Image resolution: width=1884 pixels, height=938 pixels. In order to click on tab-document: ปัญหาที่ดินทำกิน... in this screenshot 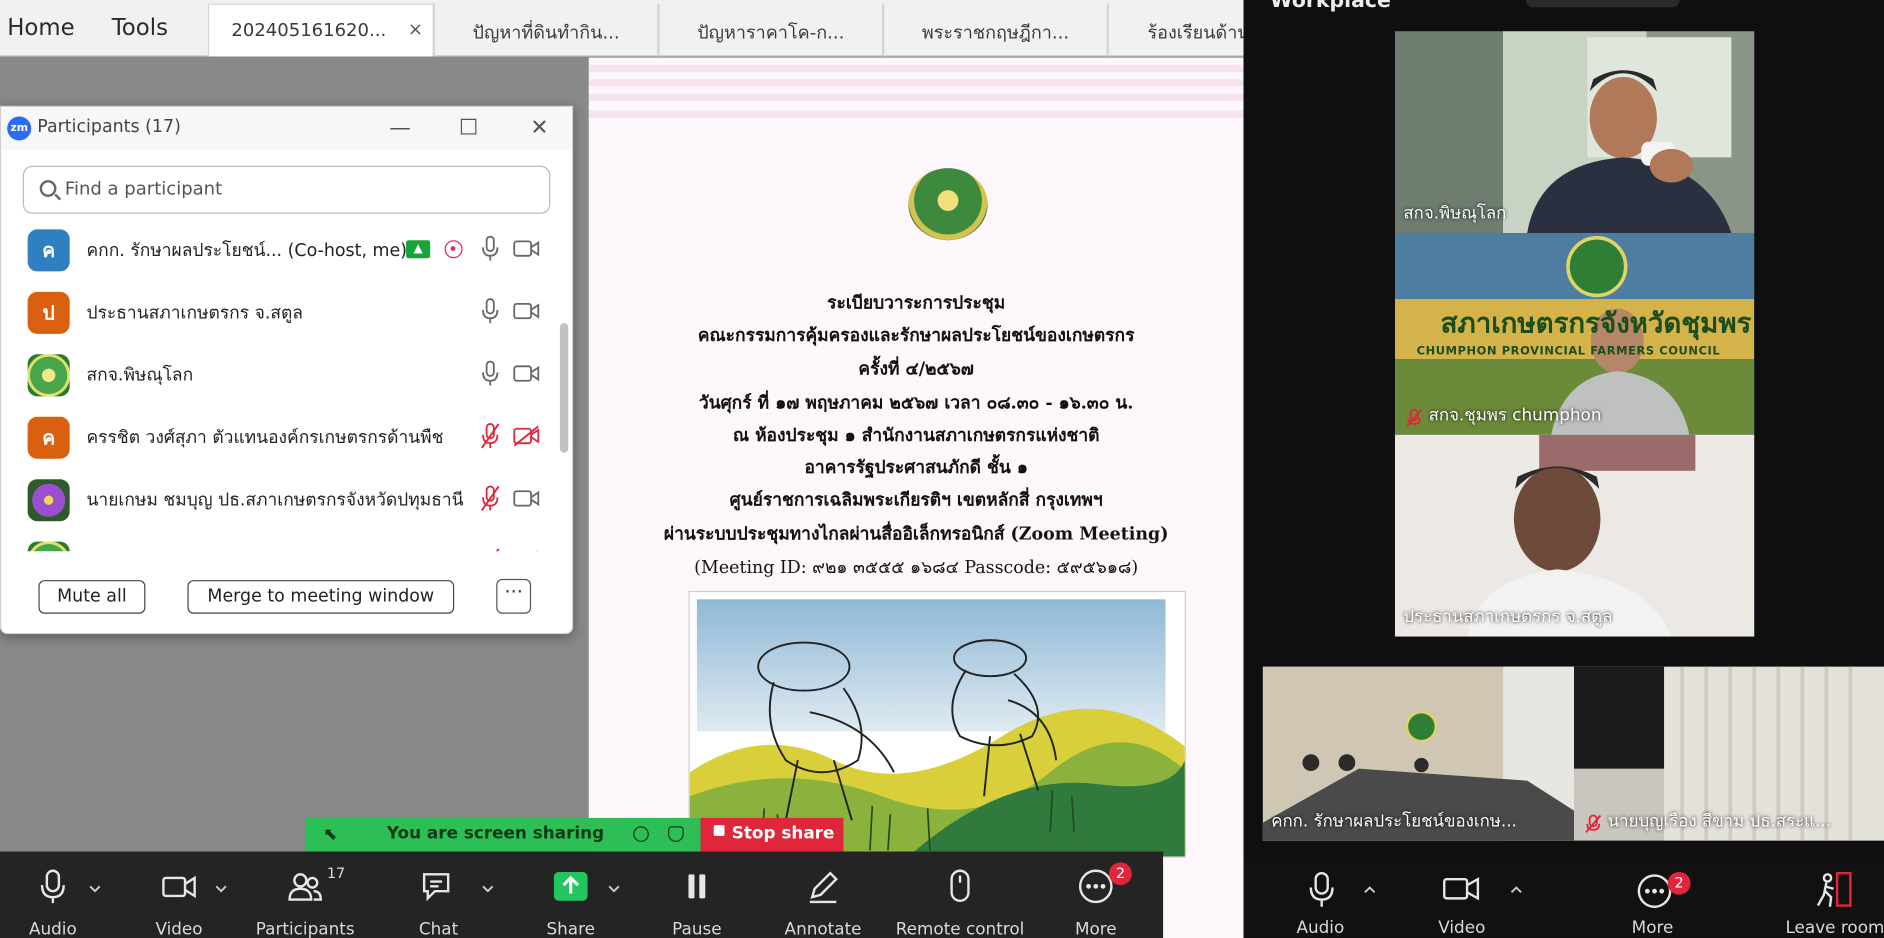, I will do `click(546, 30)`.